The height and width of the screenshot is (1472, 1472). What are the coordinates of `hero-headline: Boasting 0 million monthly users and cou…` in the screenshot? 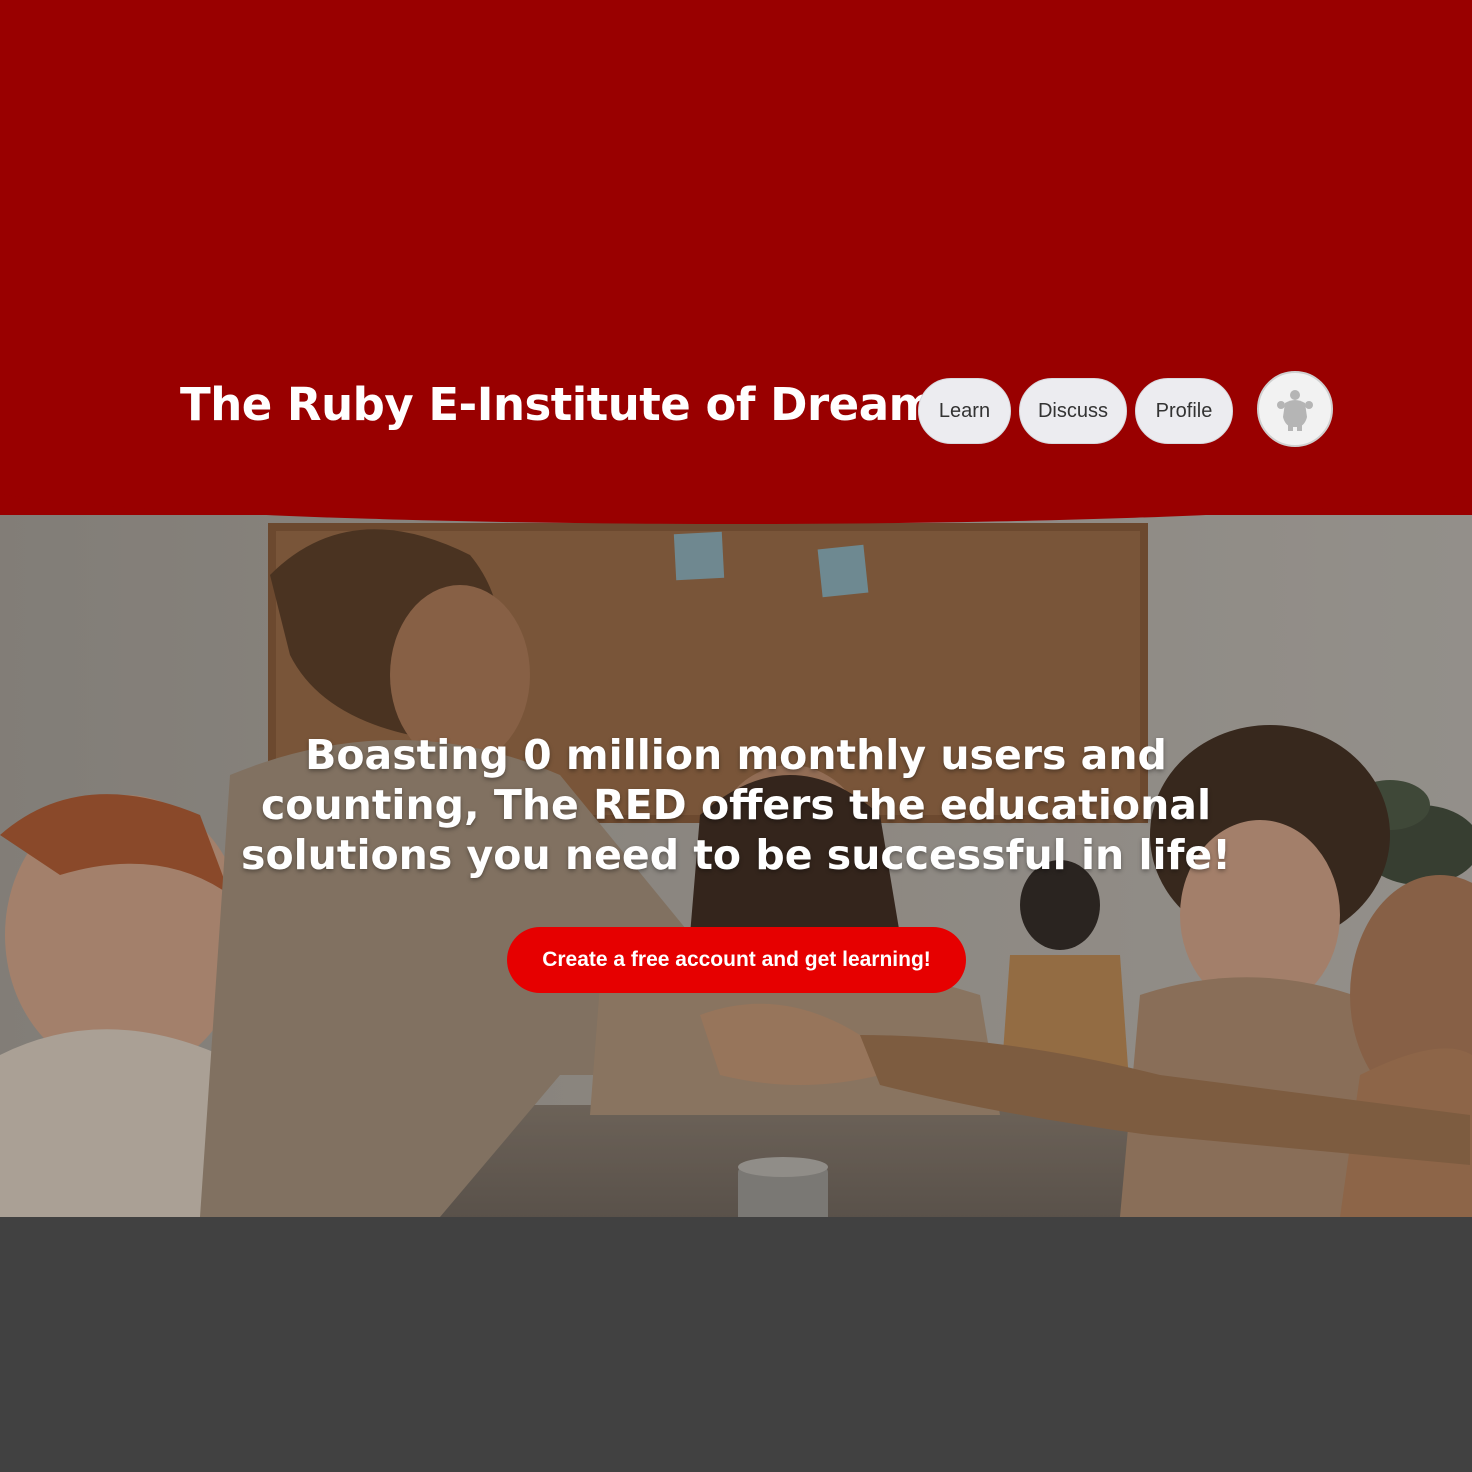 It's located at (736, 805).